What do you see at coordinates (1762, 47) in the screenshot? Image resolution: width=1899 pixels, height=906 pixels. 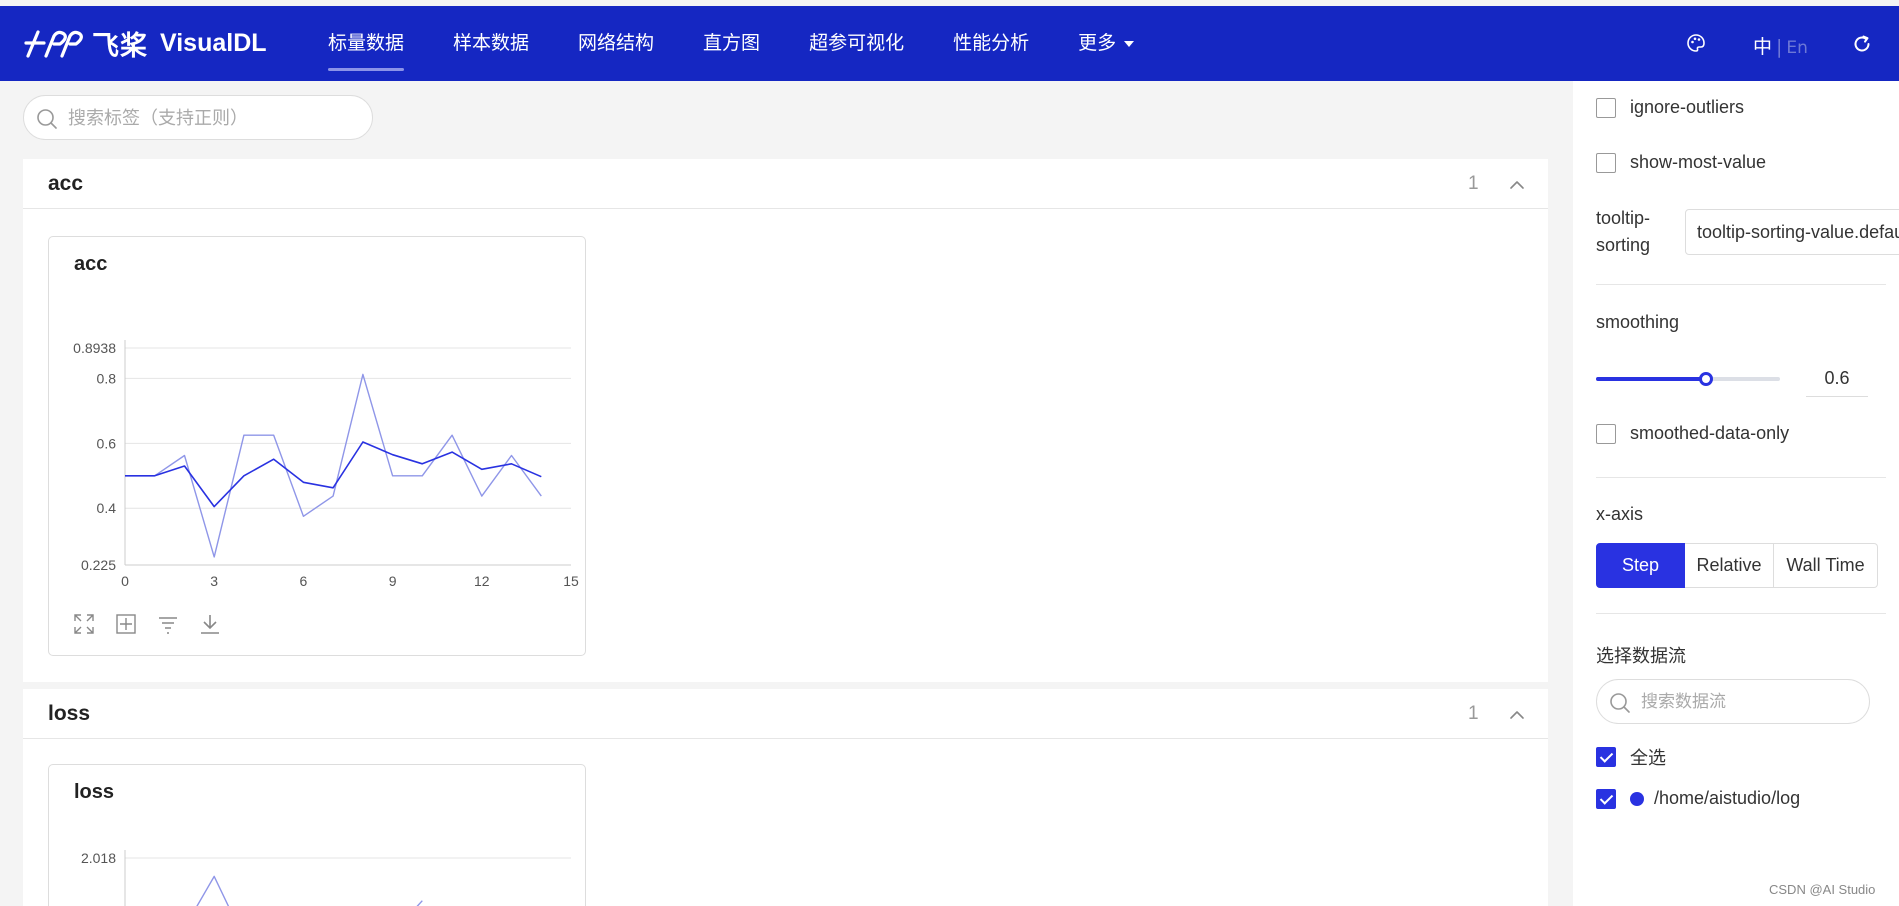 I see `lang-zh-option: 中` at bounding box center [1762, 47].